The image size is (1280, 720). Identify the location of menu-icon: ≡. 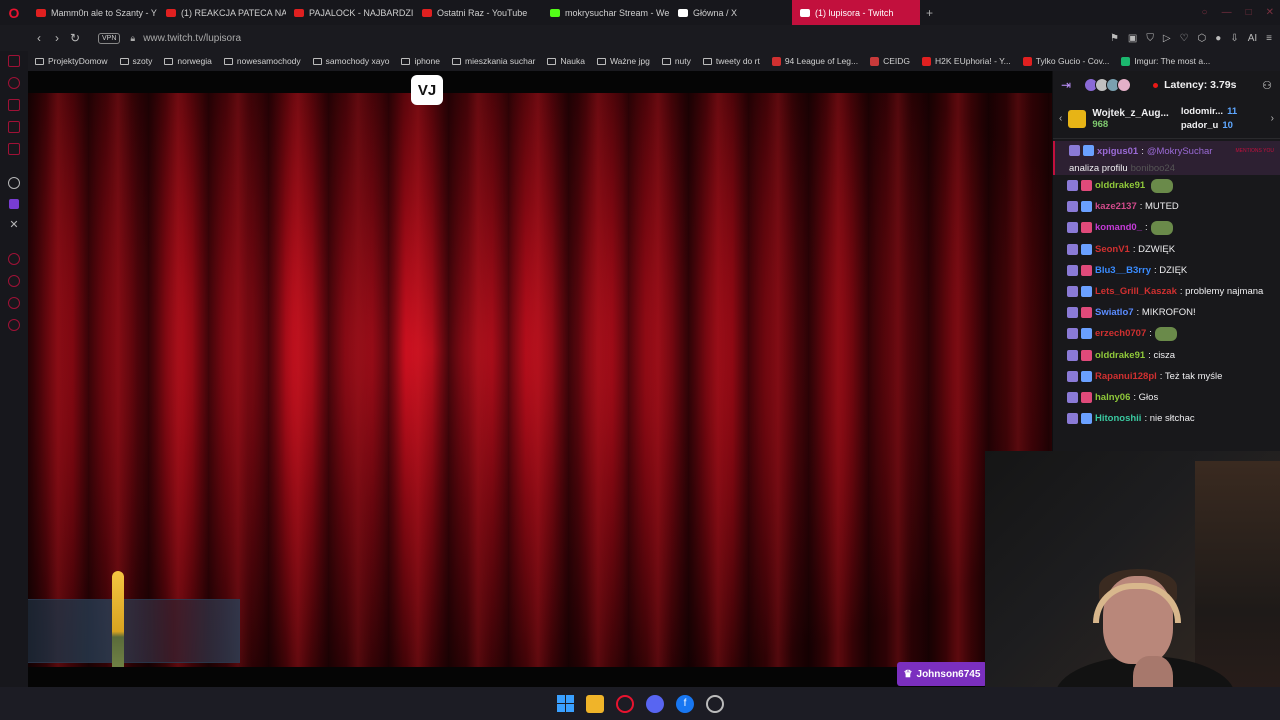
(1269, 38).